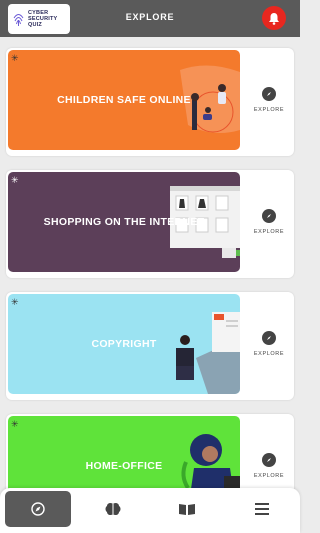  I want to click on logo-text: CYBER SECURITY QUIZ, so click(43, 19).